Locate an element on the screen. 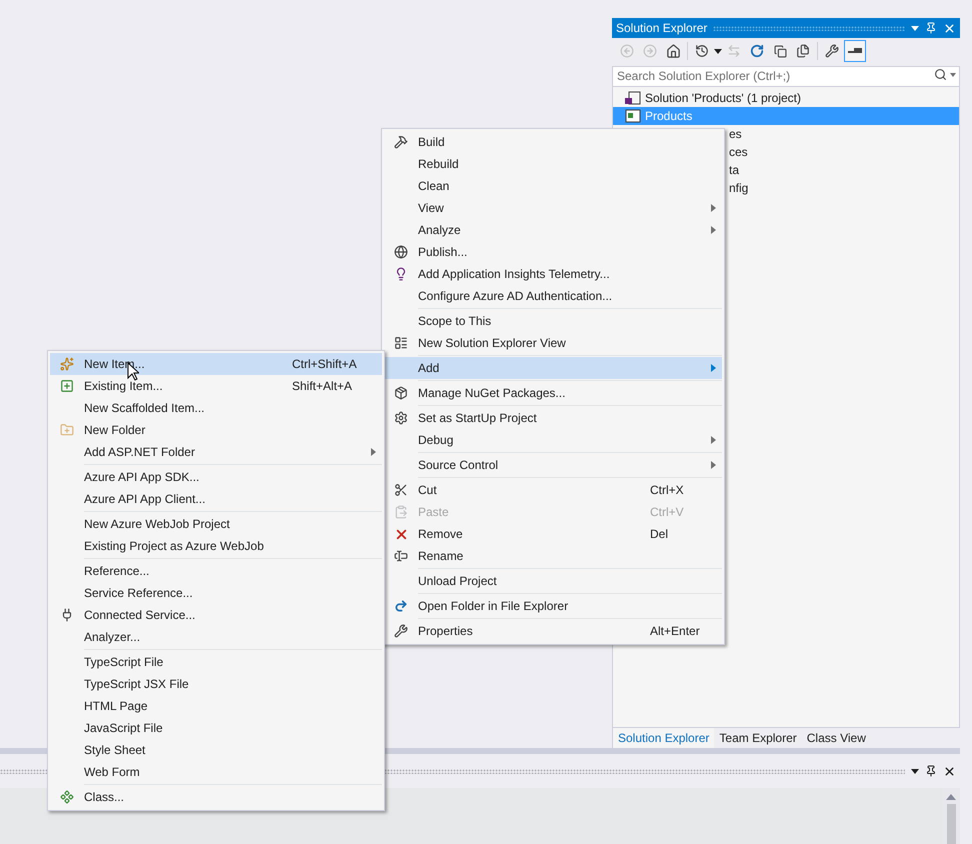  menu-item: Debug is located at coordinates (553, 440).